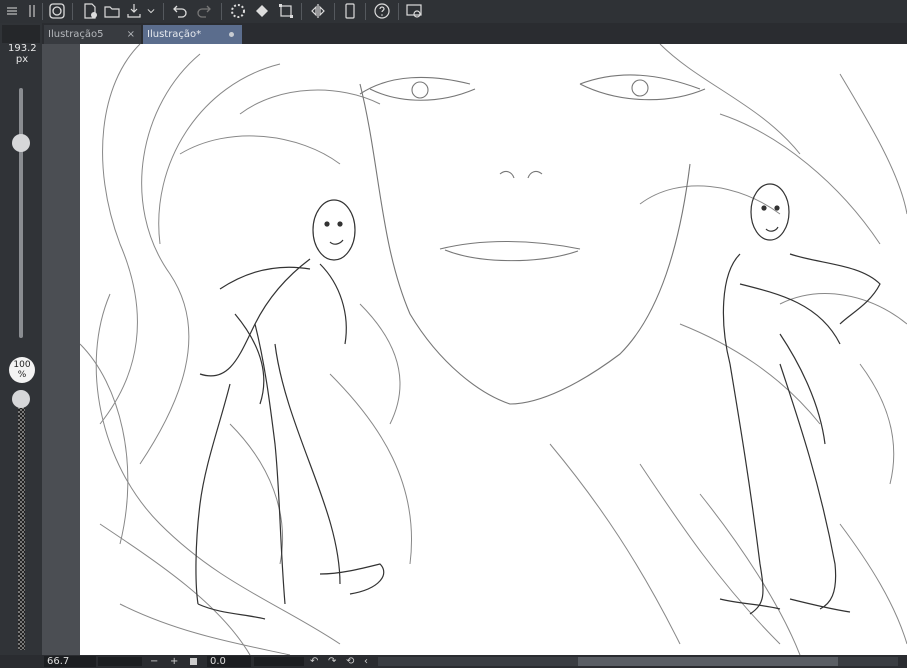 This screenshot has height=668, width=907. Describe the element at coordinates (120, 661) in the screenshot. I see `zoom-slider` at that location.